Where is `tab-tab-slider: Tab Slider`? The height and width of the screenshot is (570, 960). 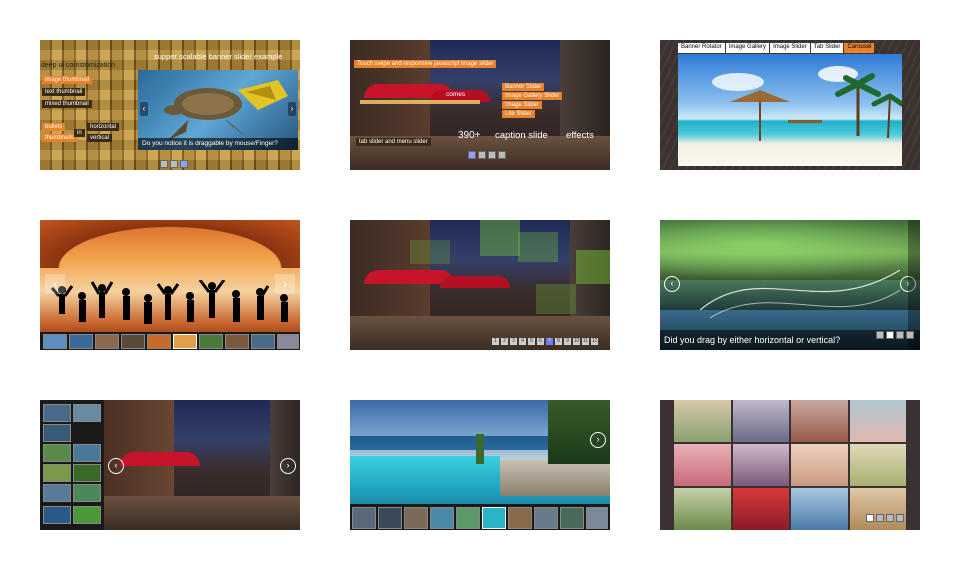
tab-tab-slider: Tab Slider is located at coordinates (827, 48).